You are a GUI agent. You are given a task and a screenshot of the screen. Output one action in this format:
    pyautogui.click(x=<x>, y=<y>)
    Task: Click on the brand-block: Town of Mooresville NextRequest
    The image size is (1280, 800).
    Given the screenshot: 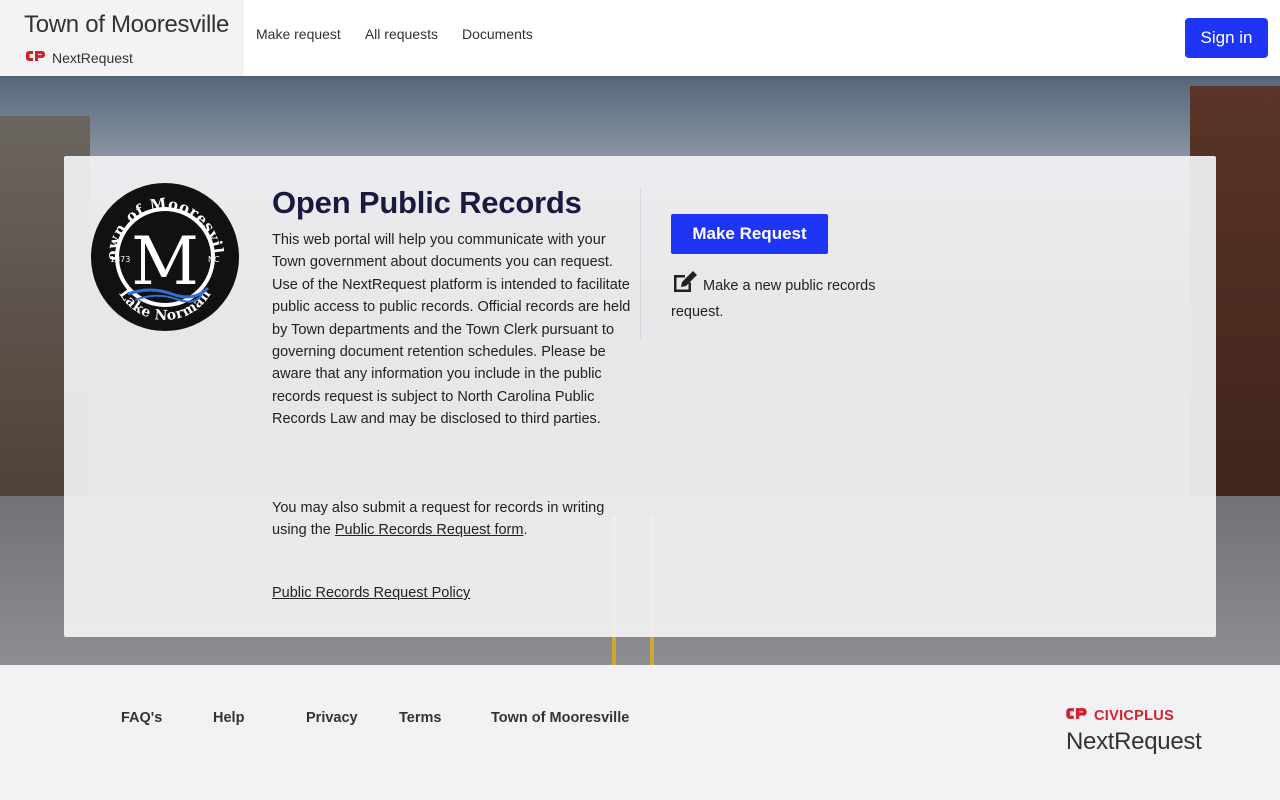 What is the action you would take?
    pyautogui.click(x=122, y=38)
    